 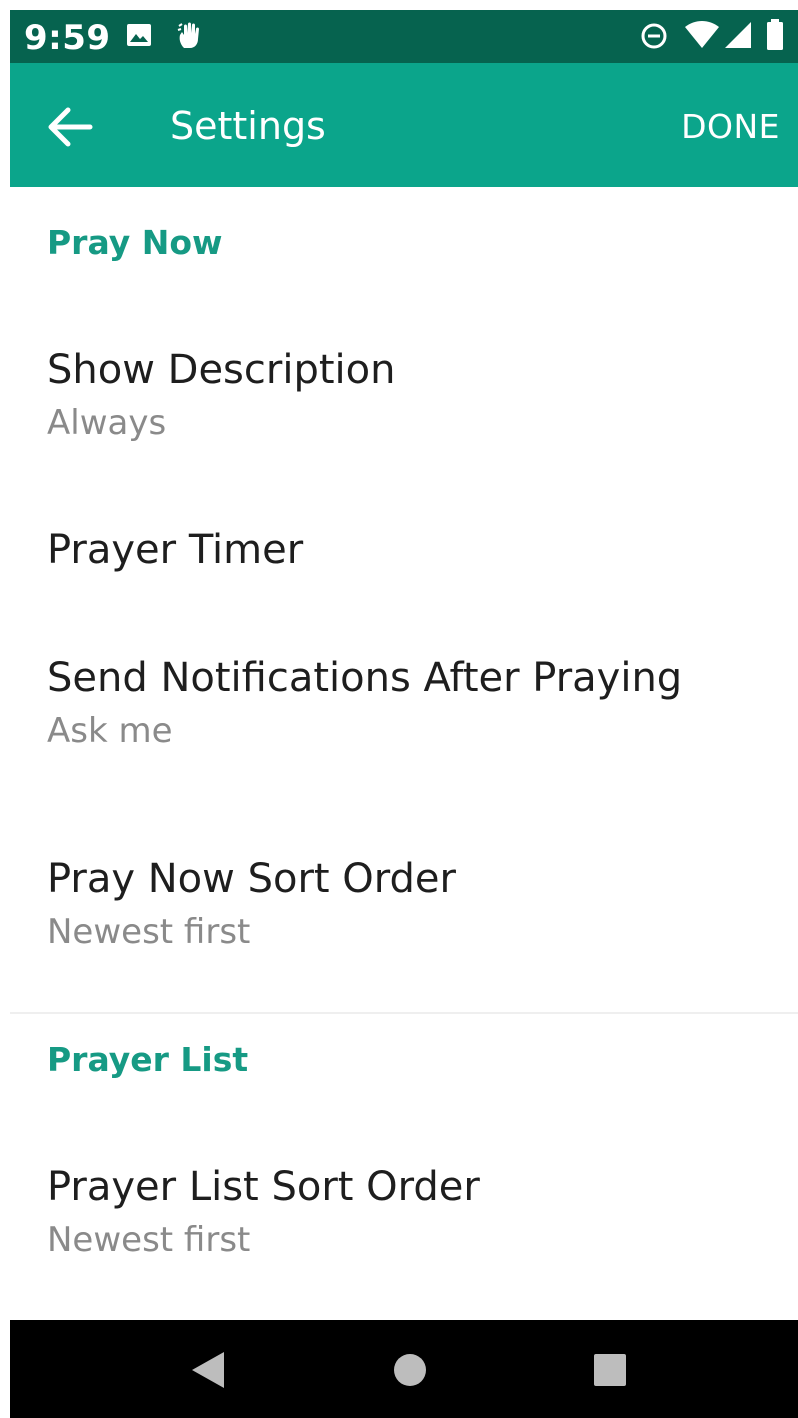 What do you see at coordinates (135, 242) in the screenshot?
I see `section-header-pray-now: Pray Now` at bounding box center [135, 242].